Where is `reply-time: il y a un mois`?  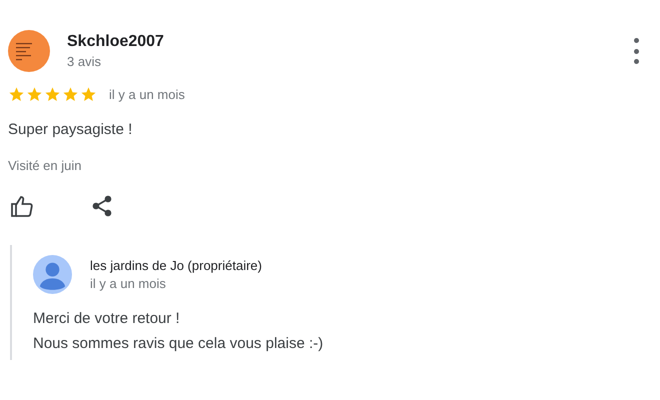 reply-time: il y a un mois is located at coordinates (128, 283).